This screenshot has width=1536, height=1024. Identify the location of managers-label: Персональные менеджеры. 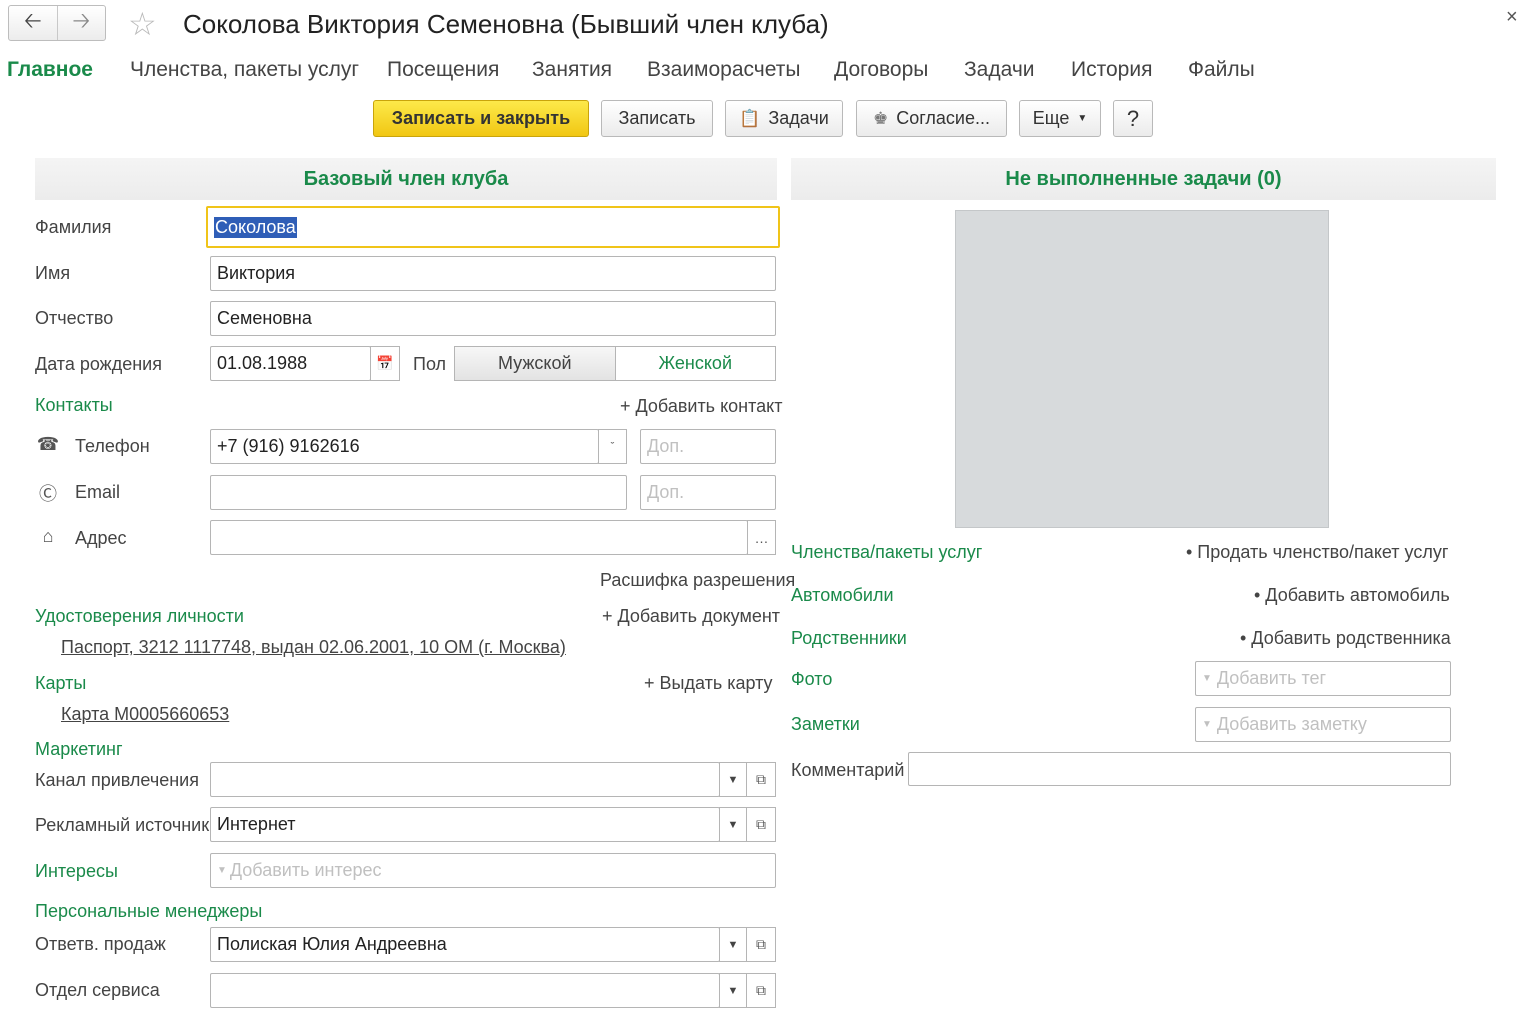
(149, 911).